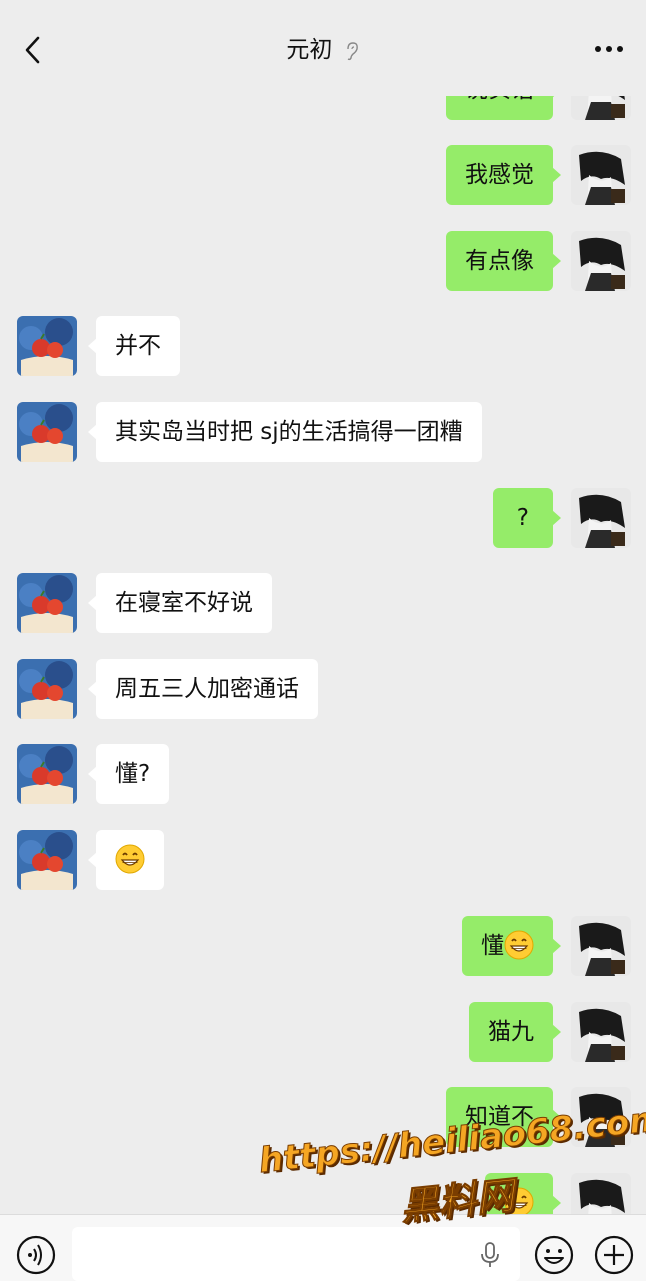 The height and width of the screenshot is (1281, 646). I want to click on chat-header: 元初, so click(323, 48).